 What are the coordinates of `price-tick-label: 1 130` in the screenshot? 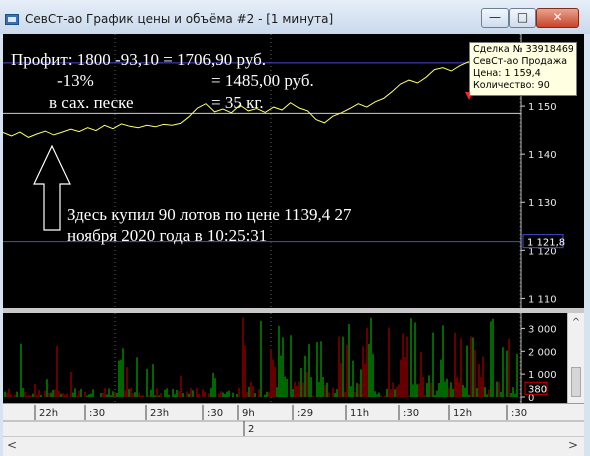 It's located at (542, 203).